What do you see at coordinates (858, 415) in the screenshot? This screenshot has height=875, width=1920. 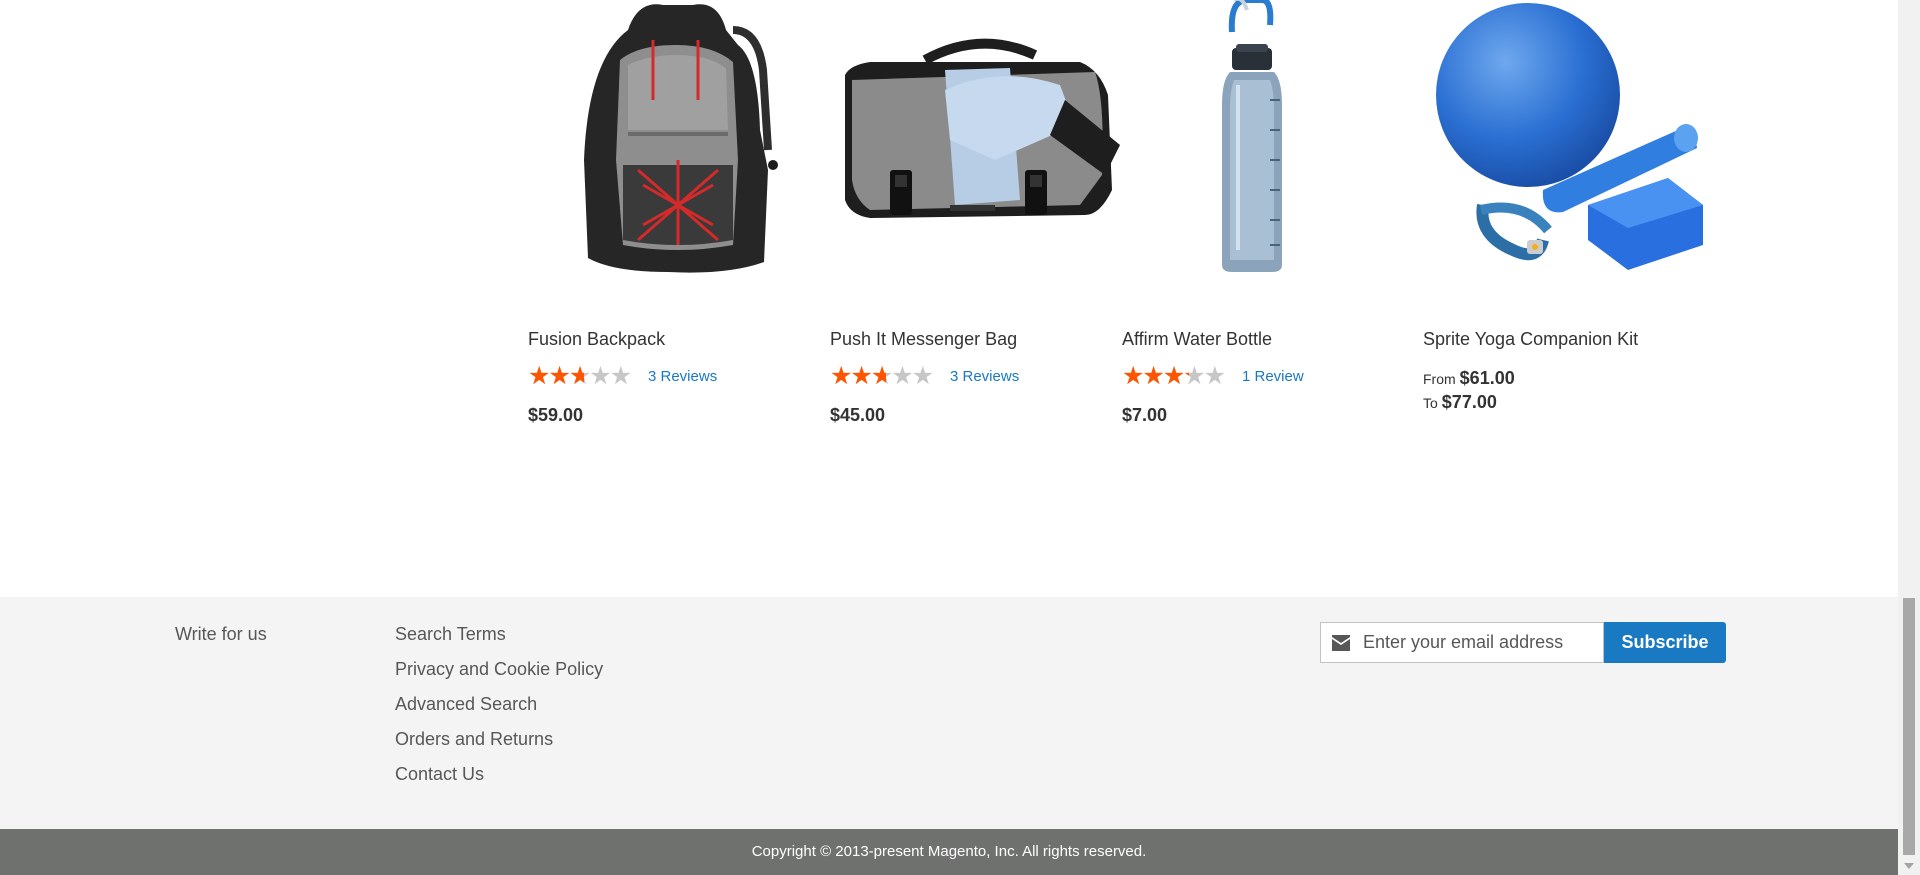 I see `product-price: $45.00` at bounding box center [858, 415].